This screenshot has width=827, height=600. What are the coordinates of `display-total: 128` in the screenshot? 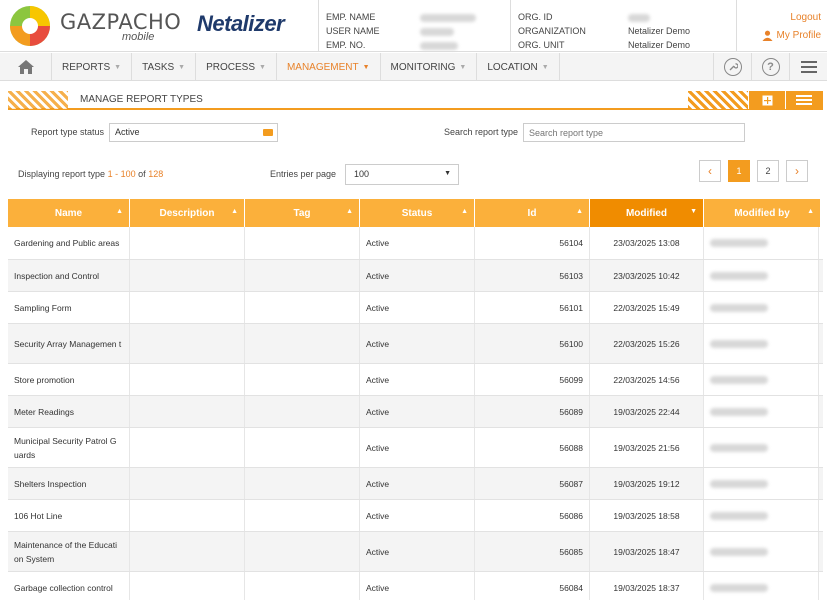 It's located at (156, 174).